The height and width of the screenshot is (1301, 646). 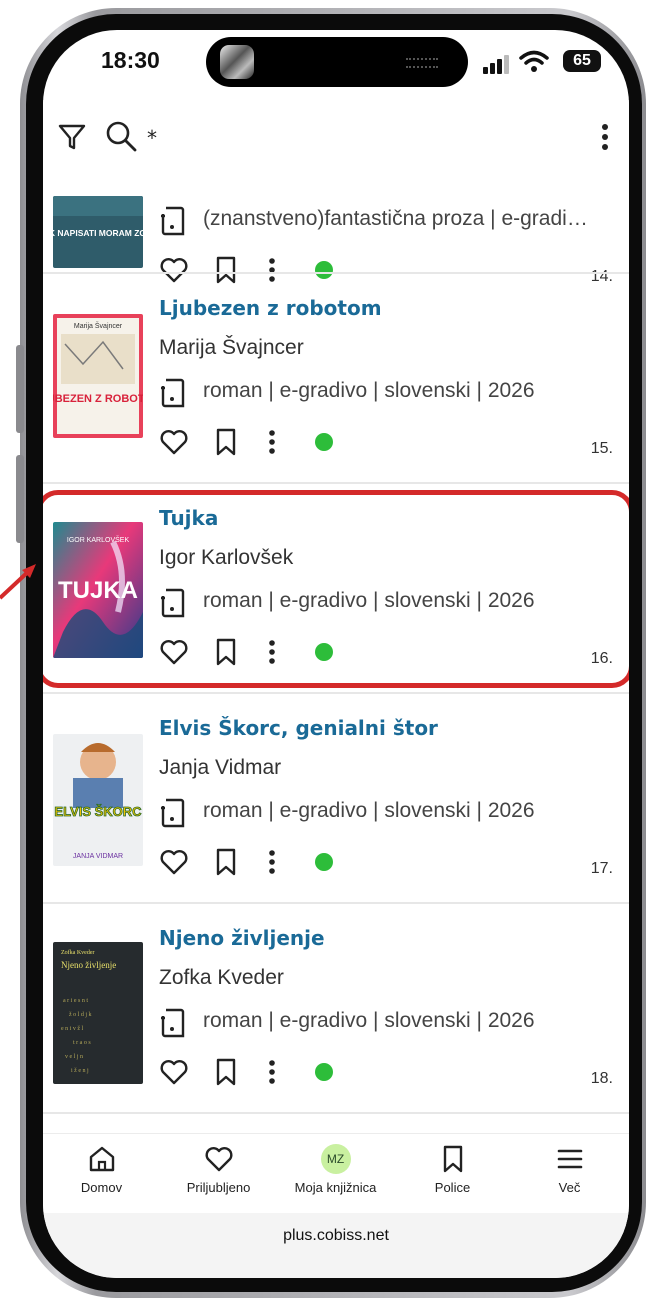 I want to click on wifi-icon, so click(x=534, y=61).